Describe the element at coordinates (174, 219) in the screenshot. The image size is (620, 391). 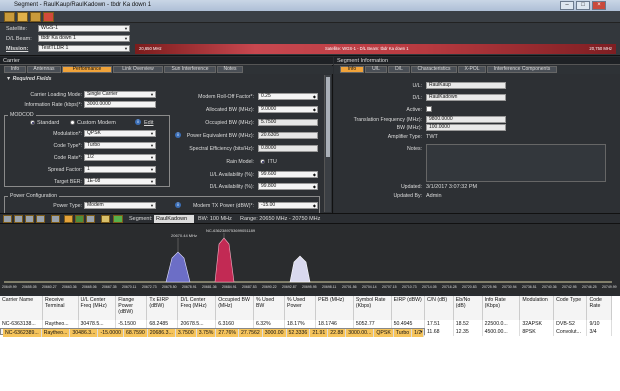
I see `segment-select: RaulKadown` at that location.